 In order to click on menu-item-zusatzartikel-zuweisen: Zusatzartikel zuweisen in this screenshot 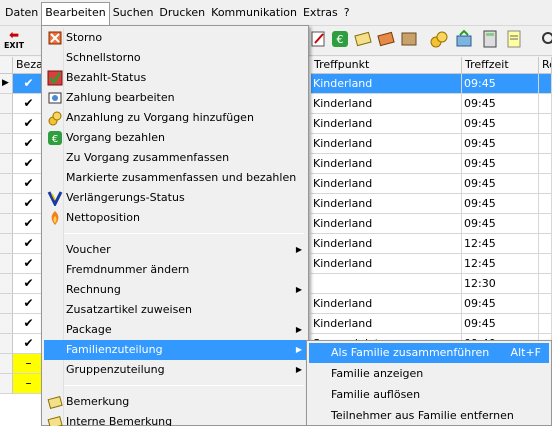, I will do `click(175, 310)`.